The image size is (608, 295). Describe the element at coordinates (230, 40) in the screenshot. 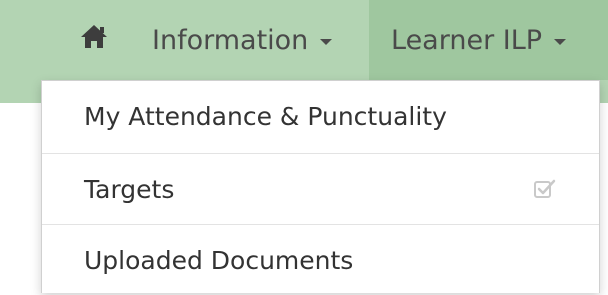

I see `nav-information-label: Information` at that location.